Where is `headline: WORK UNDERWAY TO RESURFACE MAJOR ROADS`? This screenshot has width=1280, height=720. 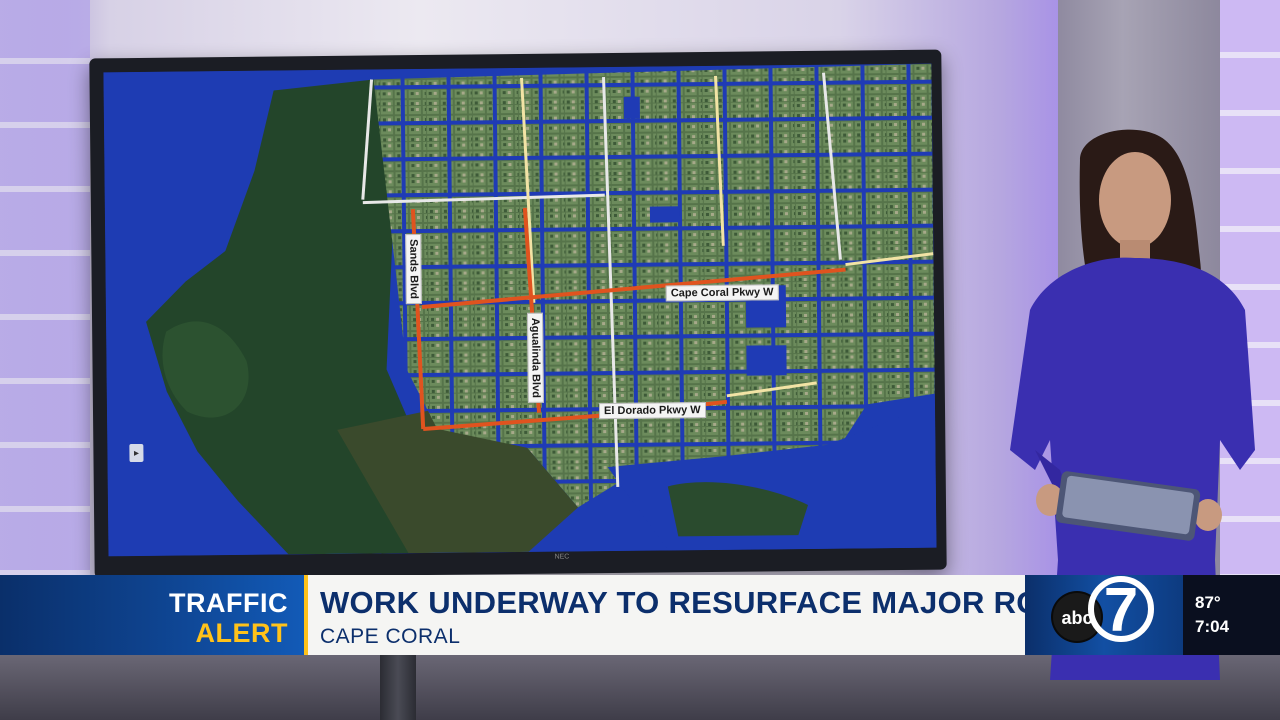
headline: WORK UNDERWAY TO RESURFACE MAJOR ROADS is located at coordinates (714, 602).